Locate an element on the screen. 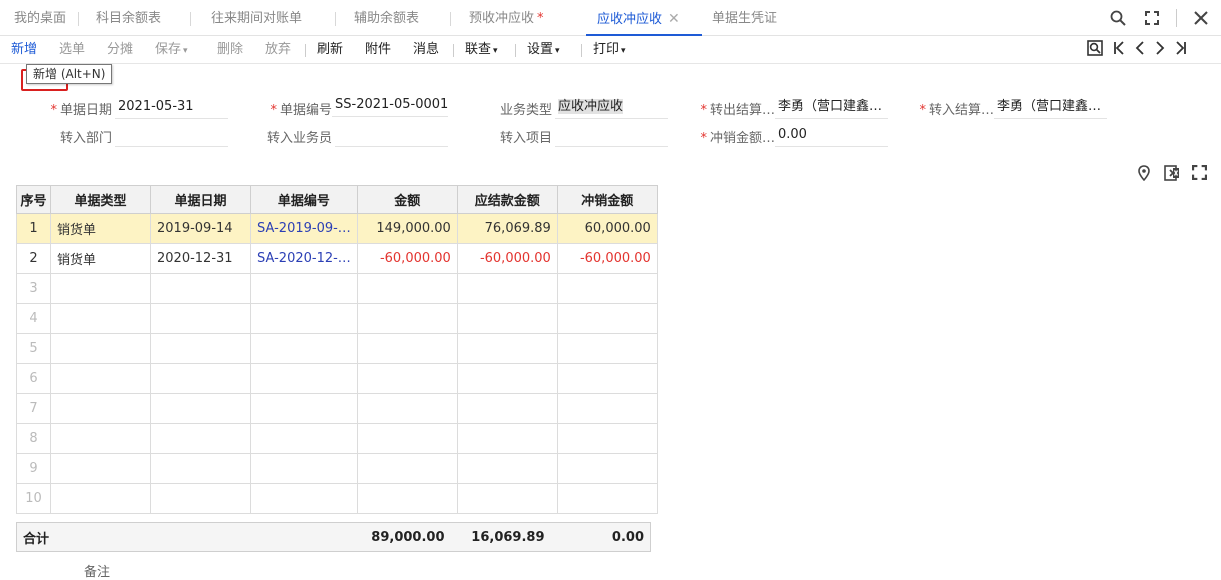 The image size is (1221, 580). fullscreen-icon is located at coordinates (1200, 173).